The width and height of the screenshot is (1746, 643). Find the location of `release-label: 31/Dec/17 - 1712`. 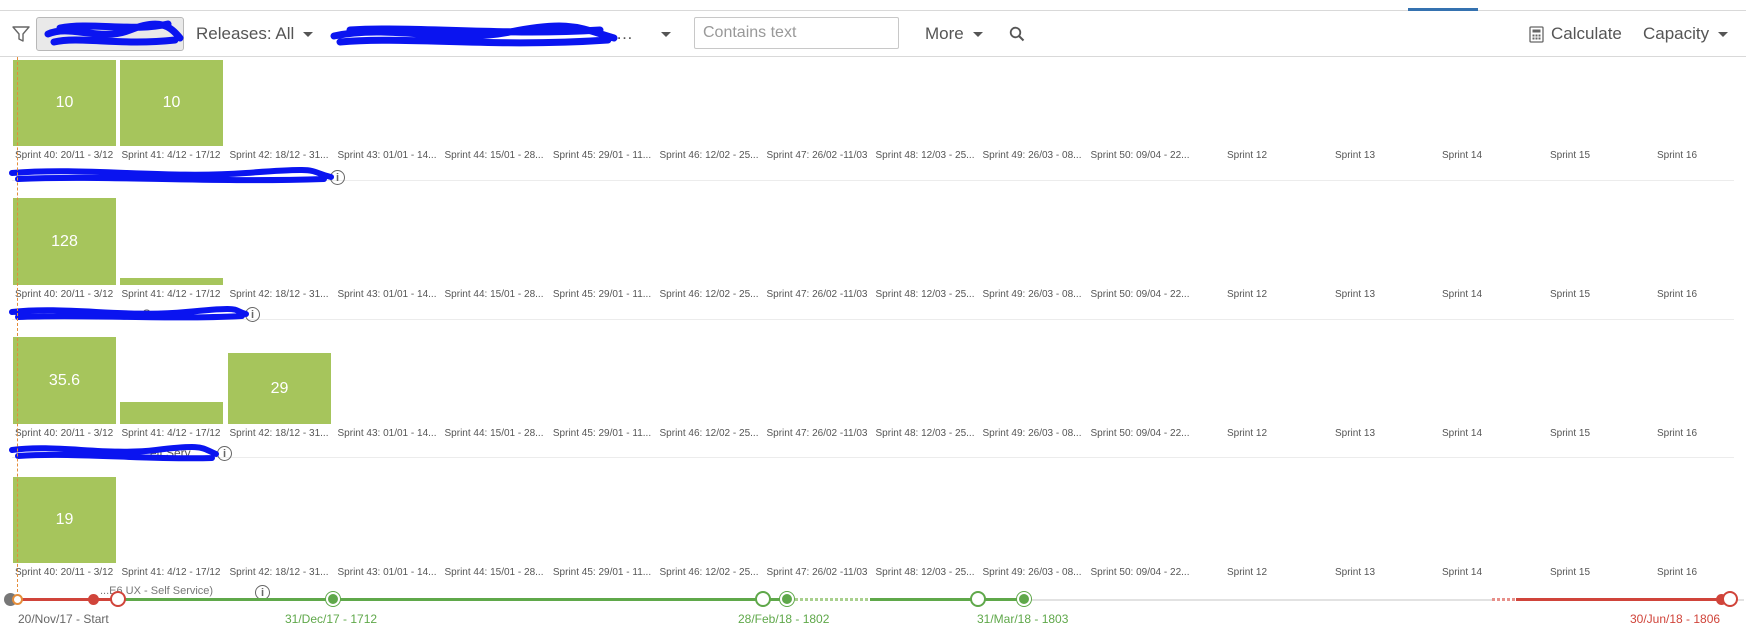

release-label: 31/Dec/17 - 1712 is located at coordinates (331, 619).